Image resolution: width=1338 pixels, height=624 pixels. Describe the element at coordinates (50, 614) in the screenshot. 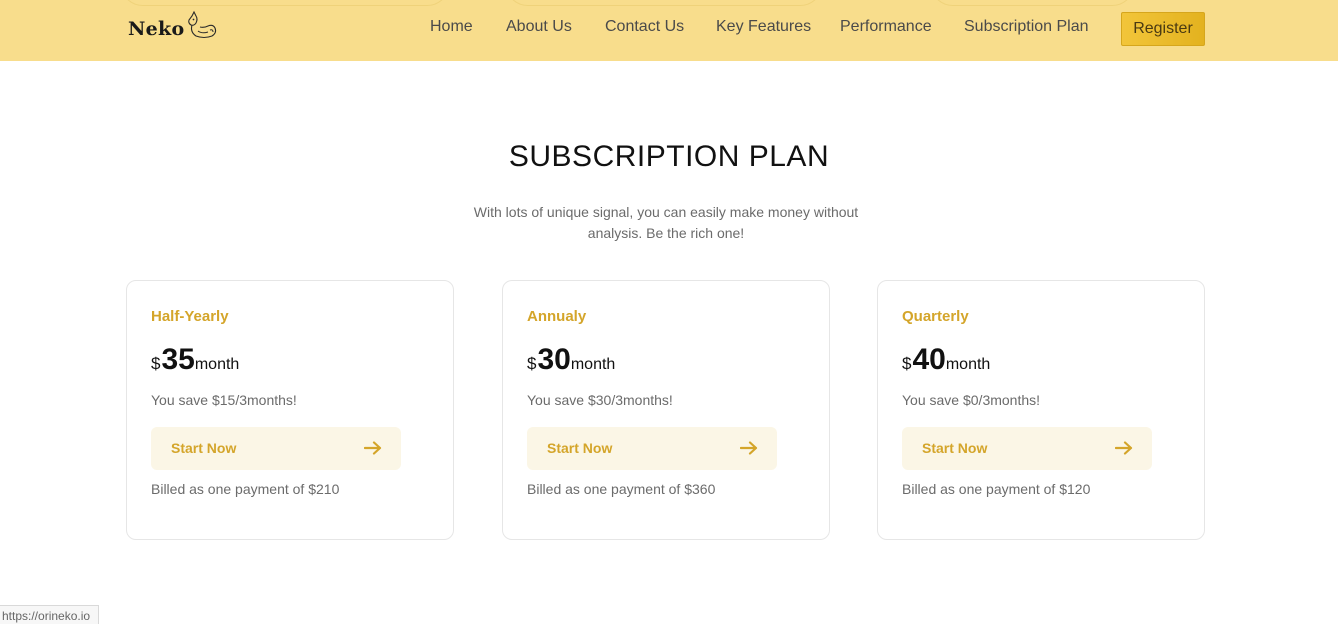

I see `status-bar-url: https://orineko.io` at that location.